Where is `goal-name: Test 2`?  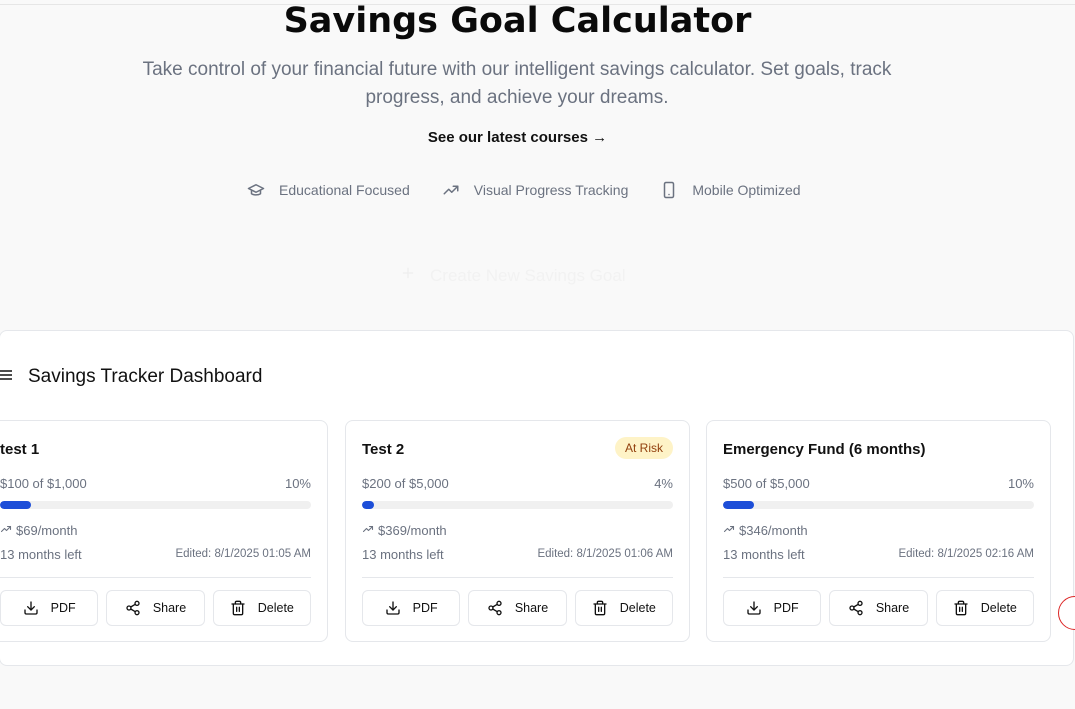
goal-name: Test 2 is located at coordinates (383, 449).